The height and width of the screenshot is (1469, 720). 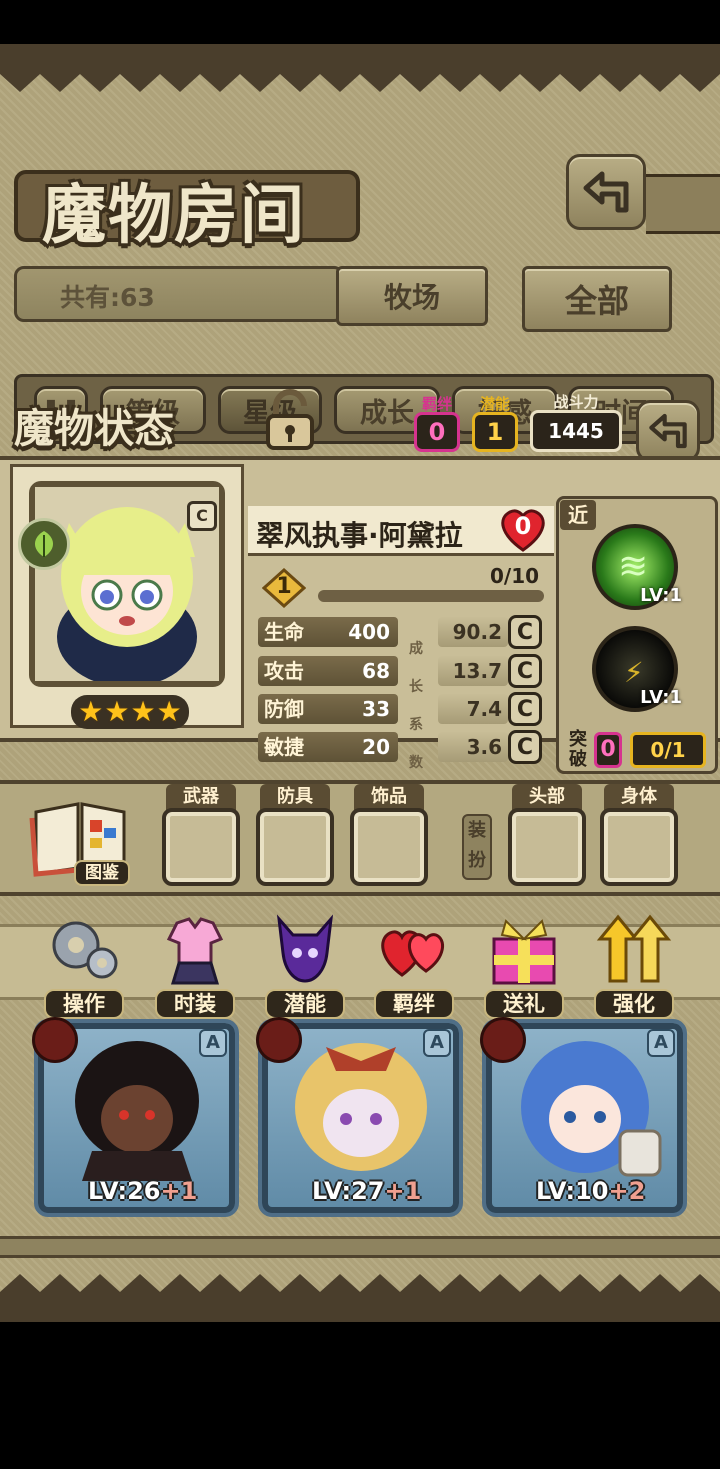 What do you see at coordinates (403, 671) in the screenshot?
I see `stat-row-attack: 攻击 68 13.7` at bounding box center [403, 671].